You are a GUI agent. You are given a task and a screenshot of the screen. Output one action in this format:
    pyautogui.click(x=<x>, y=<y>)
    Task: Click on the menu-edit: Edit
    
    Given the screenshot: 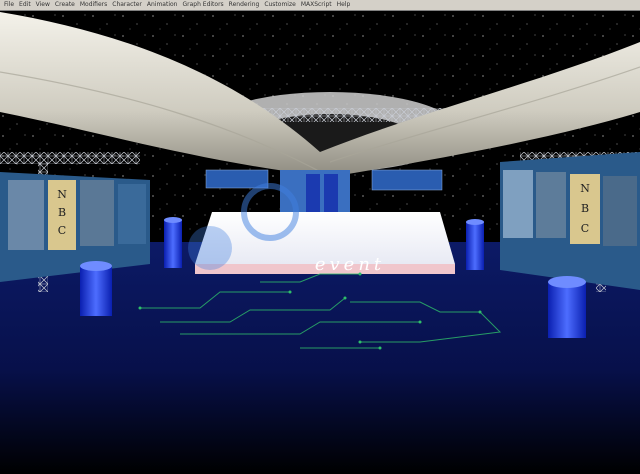 What is the action you would take?
    pyautogui.click(x=25, y=5)
    